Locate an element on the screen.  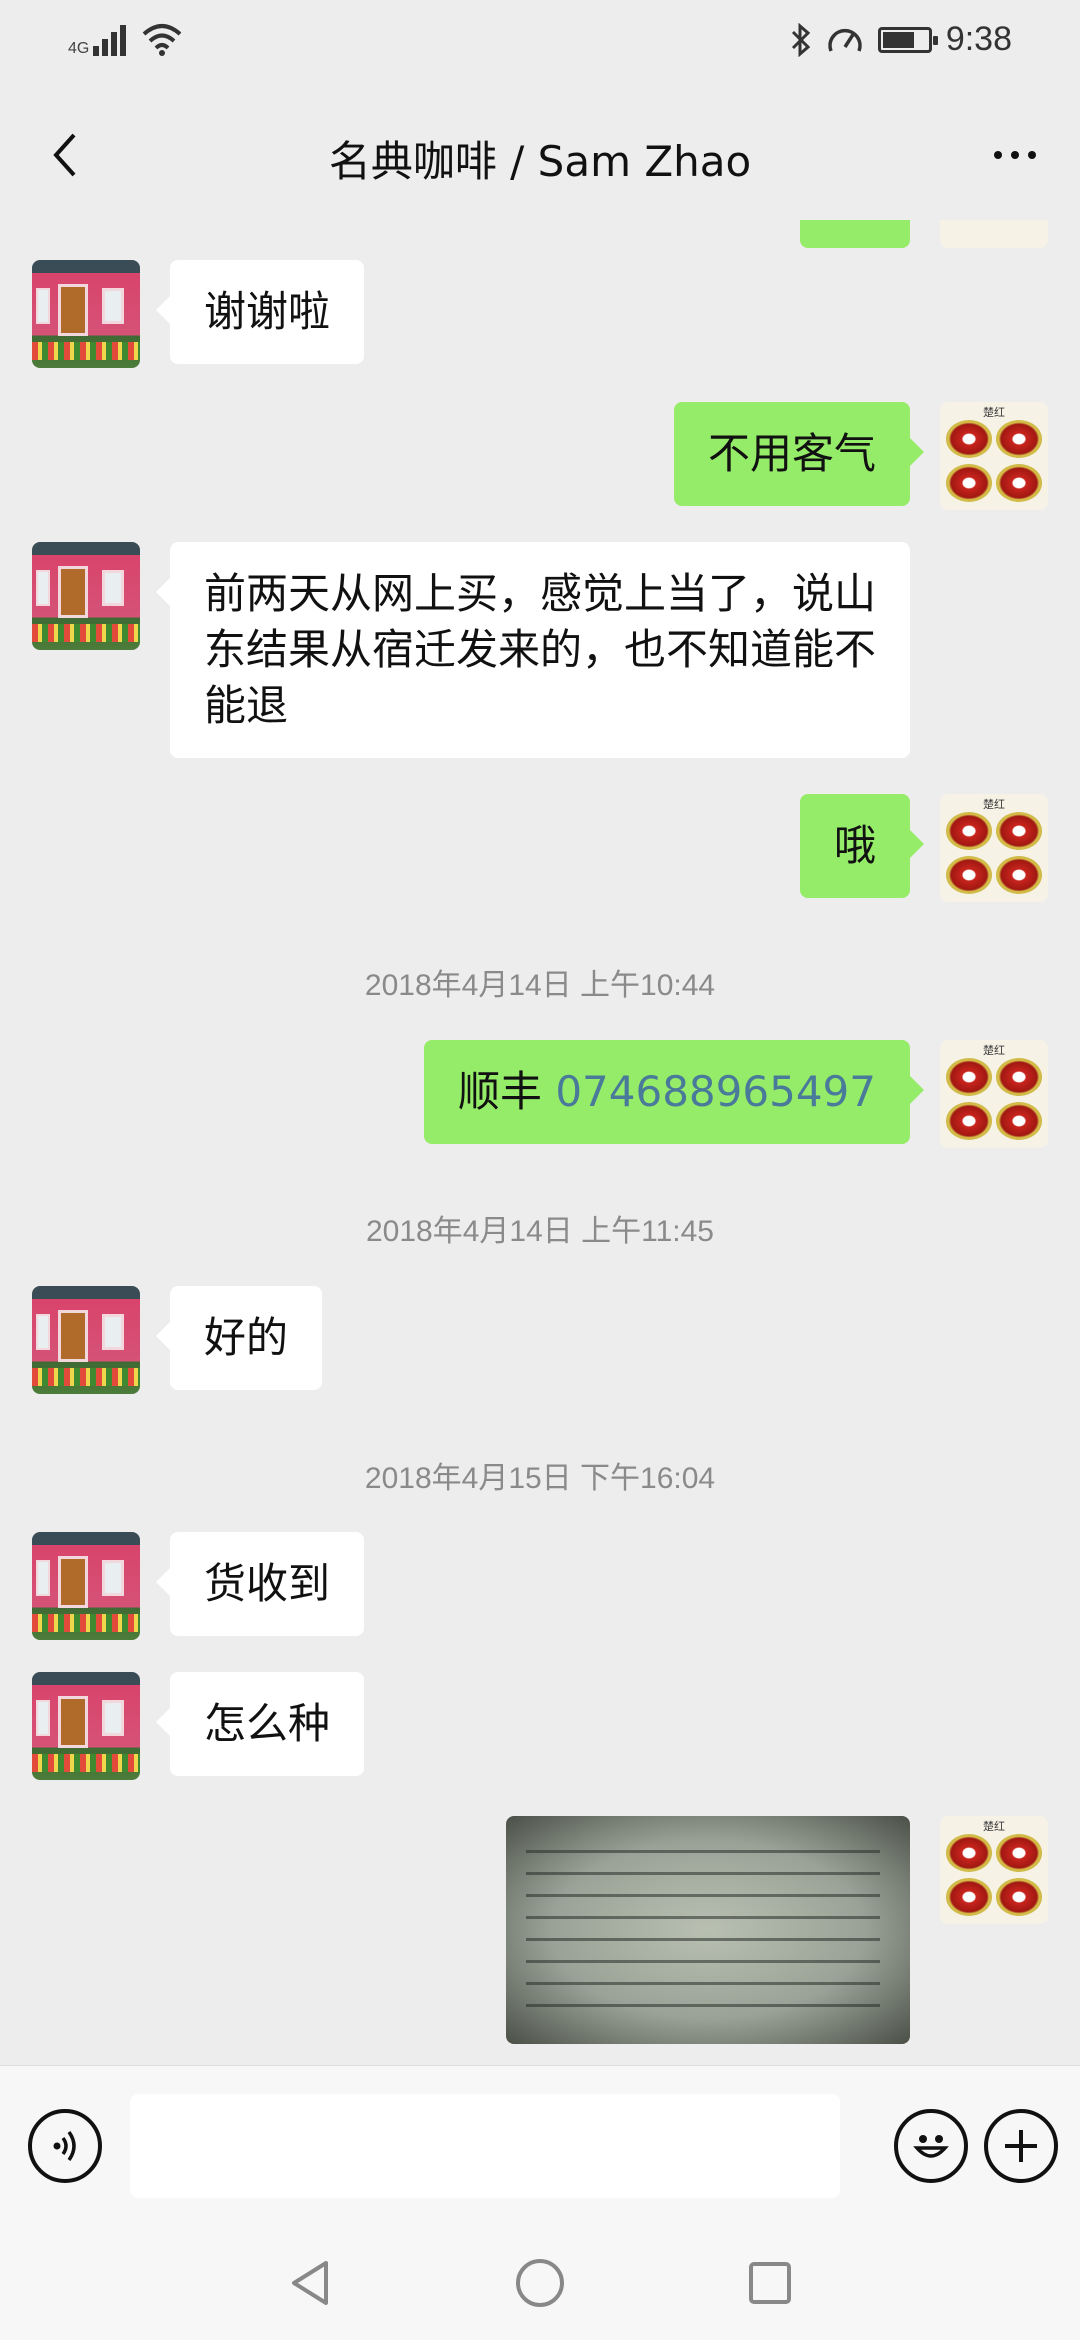
plus-button is located at coordinates (1021, 2146).